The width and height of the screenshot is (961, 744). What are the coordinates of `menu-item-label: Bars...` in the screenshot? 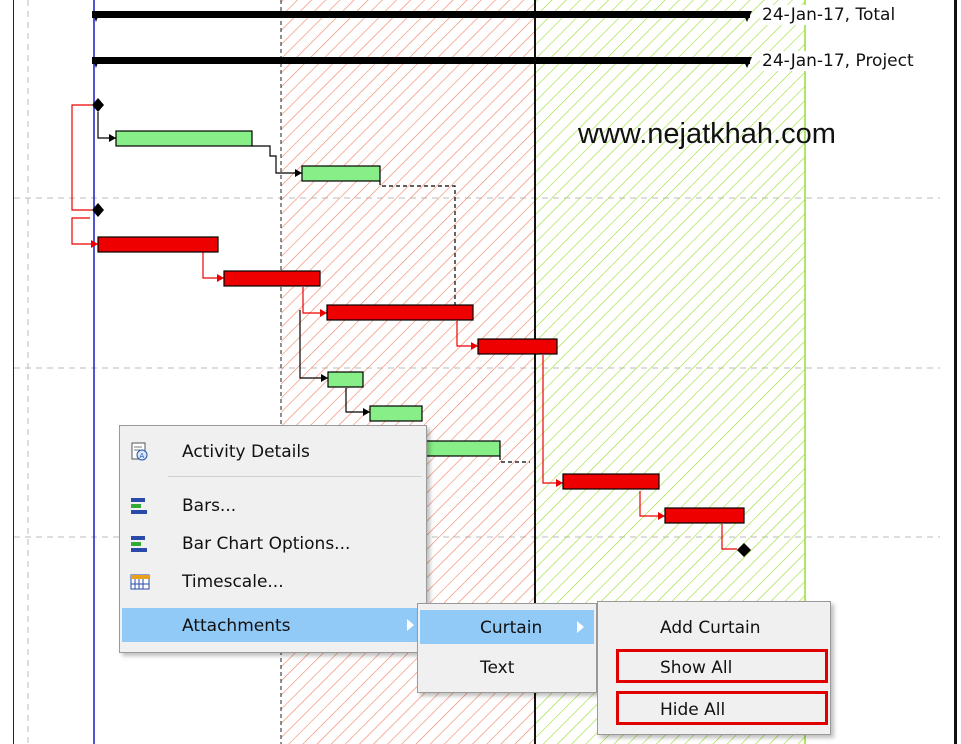 It's located at (209, 506).